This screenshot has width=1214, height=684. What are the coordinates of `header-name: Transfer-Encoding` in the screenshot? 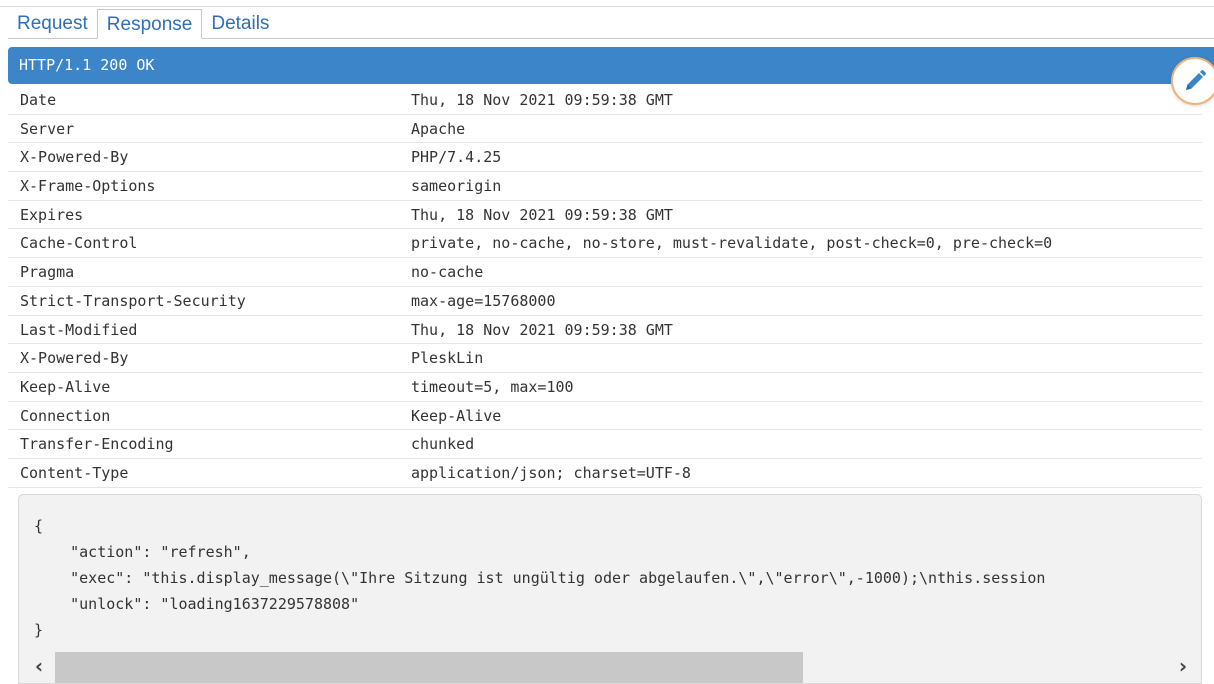 It's located at (97, 444).